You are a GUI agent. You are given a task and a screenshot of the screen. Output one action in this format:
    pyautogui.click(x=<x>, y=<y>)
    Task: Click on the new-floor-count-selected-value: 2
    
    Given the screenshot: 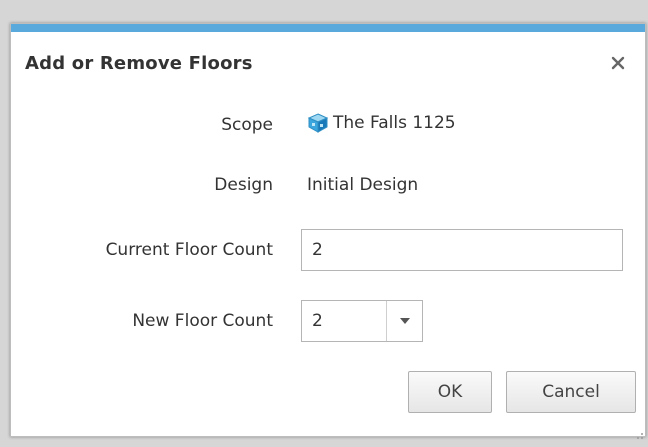 What is the action you would take?
    pyautogui.click(x=317, y=321)
    